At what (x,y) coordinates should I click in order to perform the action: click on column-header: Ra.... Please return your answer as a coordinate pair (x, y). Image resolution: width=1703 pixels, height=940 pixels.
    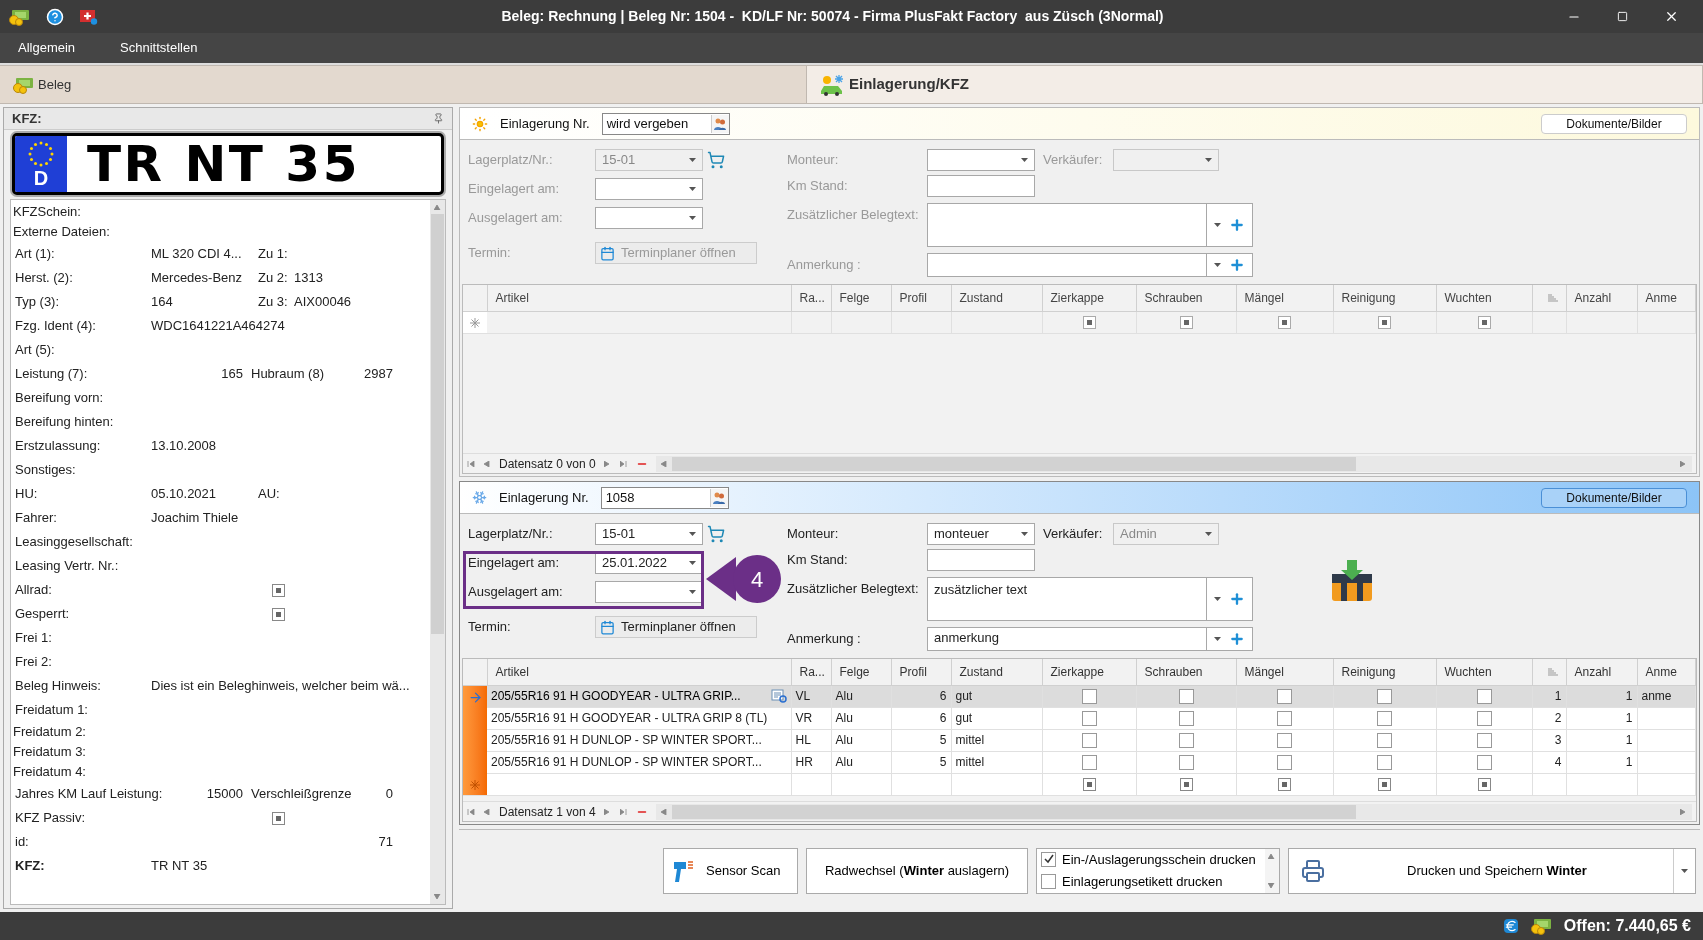
    Looking at the image, I should click on (811, 298).